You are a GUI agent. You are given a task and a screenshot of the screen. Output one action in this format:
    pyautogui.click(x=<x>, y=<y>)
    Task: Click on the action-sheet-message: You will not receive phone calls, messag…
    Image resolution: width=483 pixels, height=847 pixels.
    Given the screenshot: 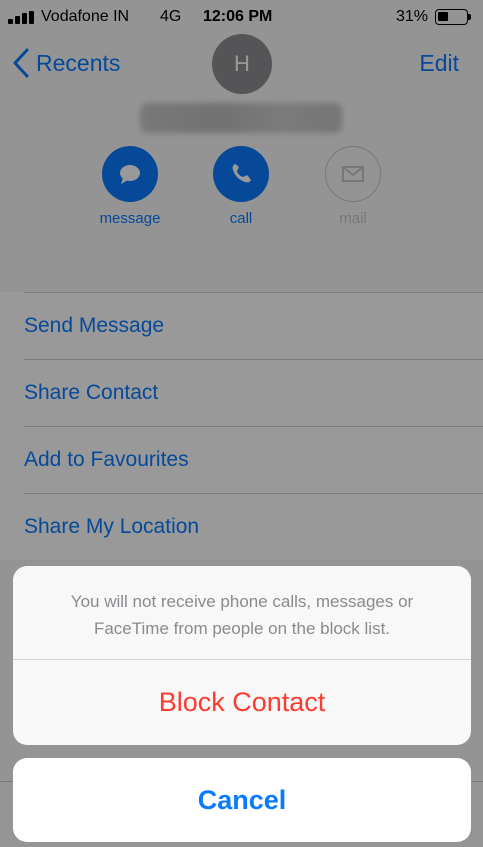 What is the action you would take?
    pyautogui.click(x=242, y=613)
    